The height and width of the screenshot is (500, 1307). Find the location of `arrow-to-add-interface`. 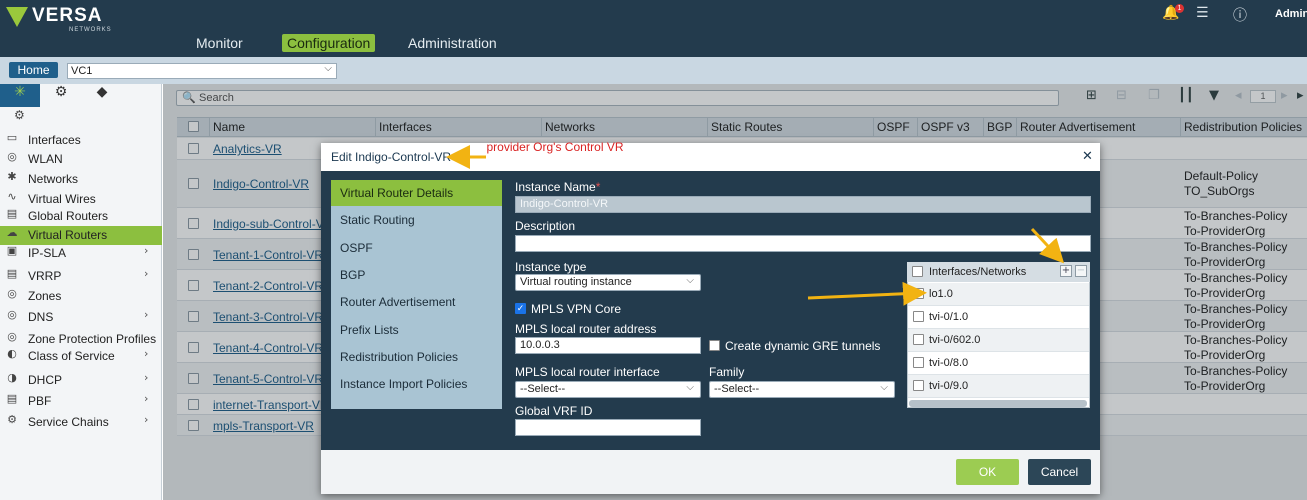

arrow-to-add-interface is located at coordinates (1047, 245).